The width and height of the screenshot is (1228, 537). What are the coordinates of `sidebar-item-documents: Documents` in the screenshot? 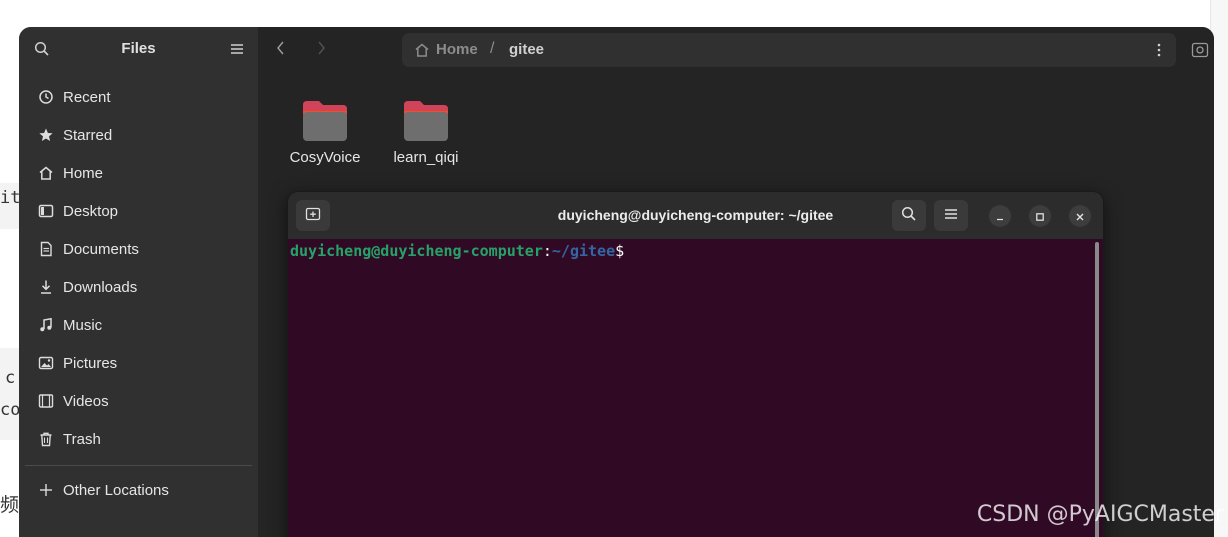 It's located at (138, 249).